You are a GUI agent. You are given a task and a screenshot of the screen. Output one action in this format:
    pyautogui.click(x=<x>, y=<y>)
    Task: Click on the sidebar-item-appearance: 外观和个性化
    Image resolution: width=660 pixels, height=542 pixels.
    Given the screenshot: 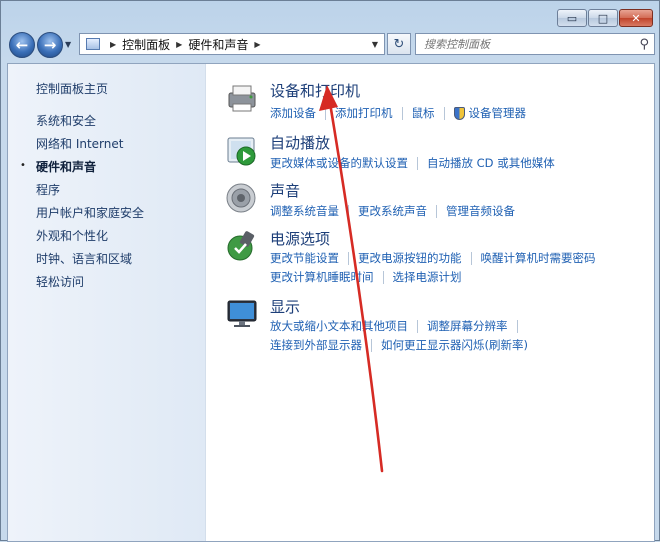 What is the action you would take?
    pyautogui.click(x=72, y=235)
    